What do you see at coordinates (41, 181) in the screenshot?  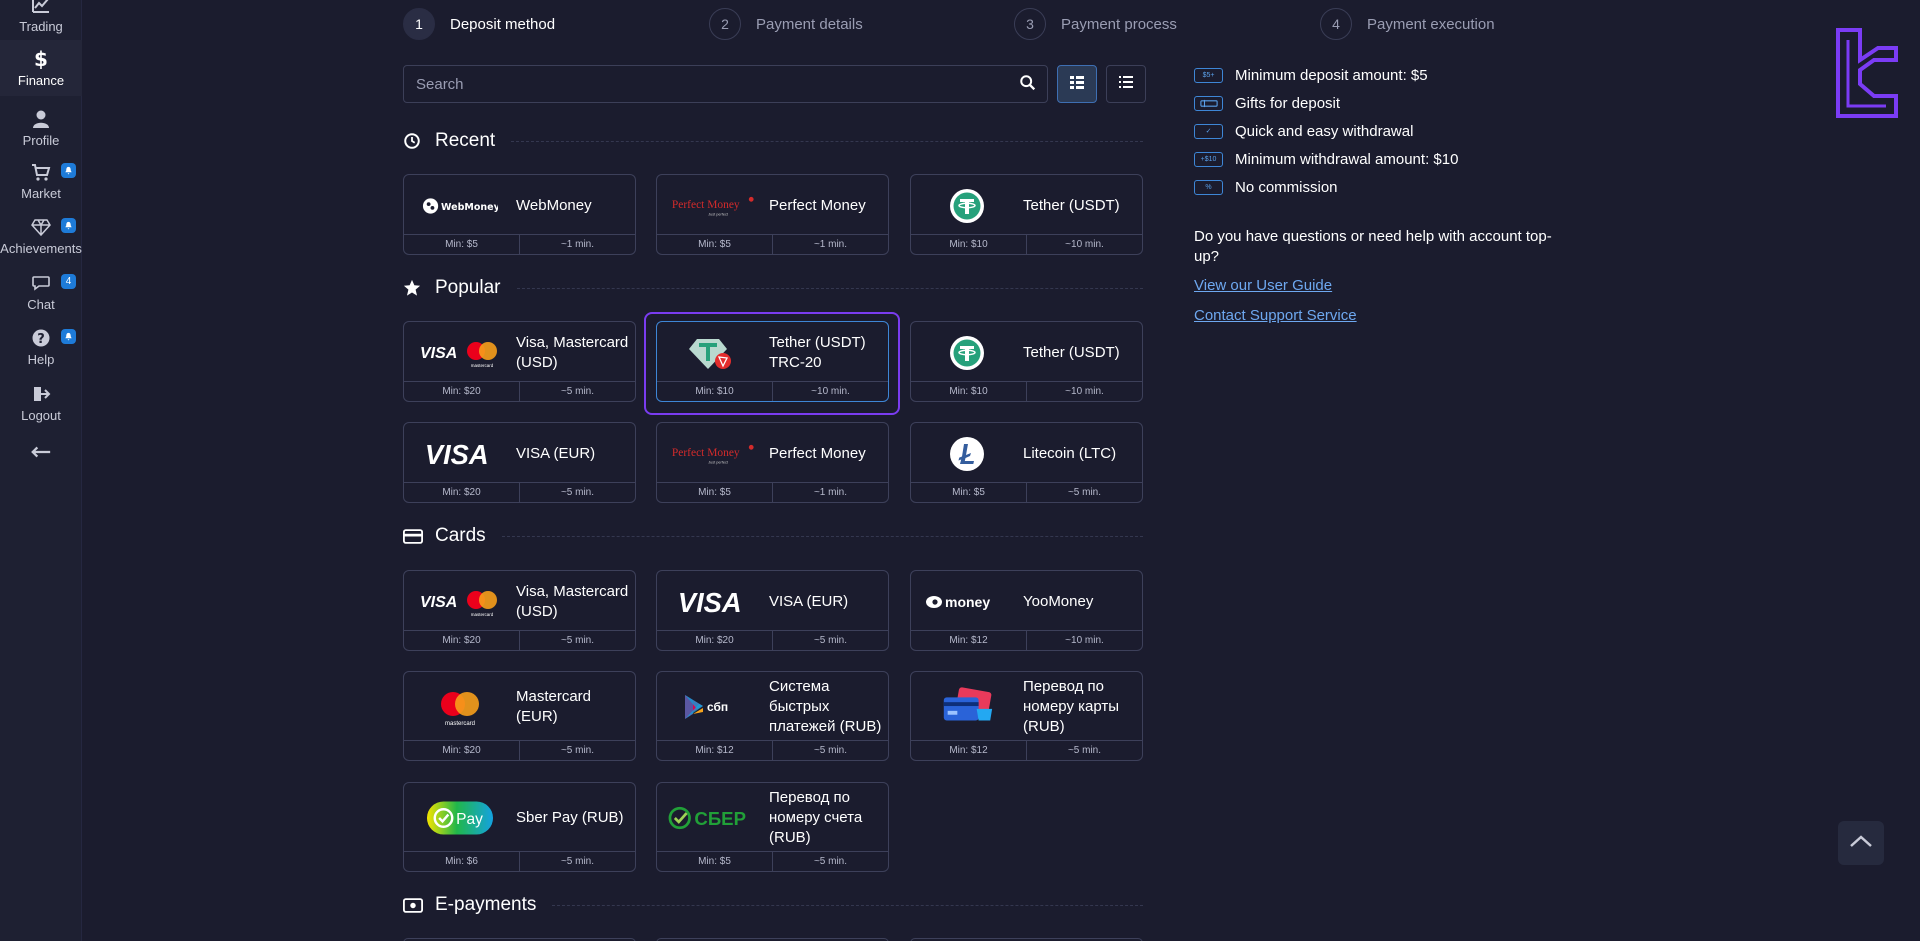 I see `sidebar-item-market: Market` at bounding box center [41, 181].